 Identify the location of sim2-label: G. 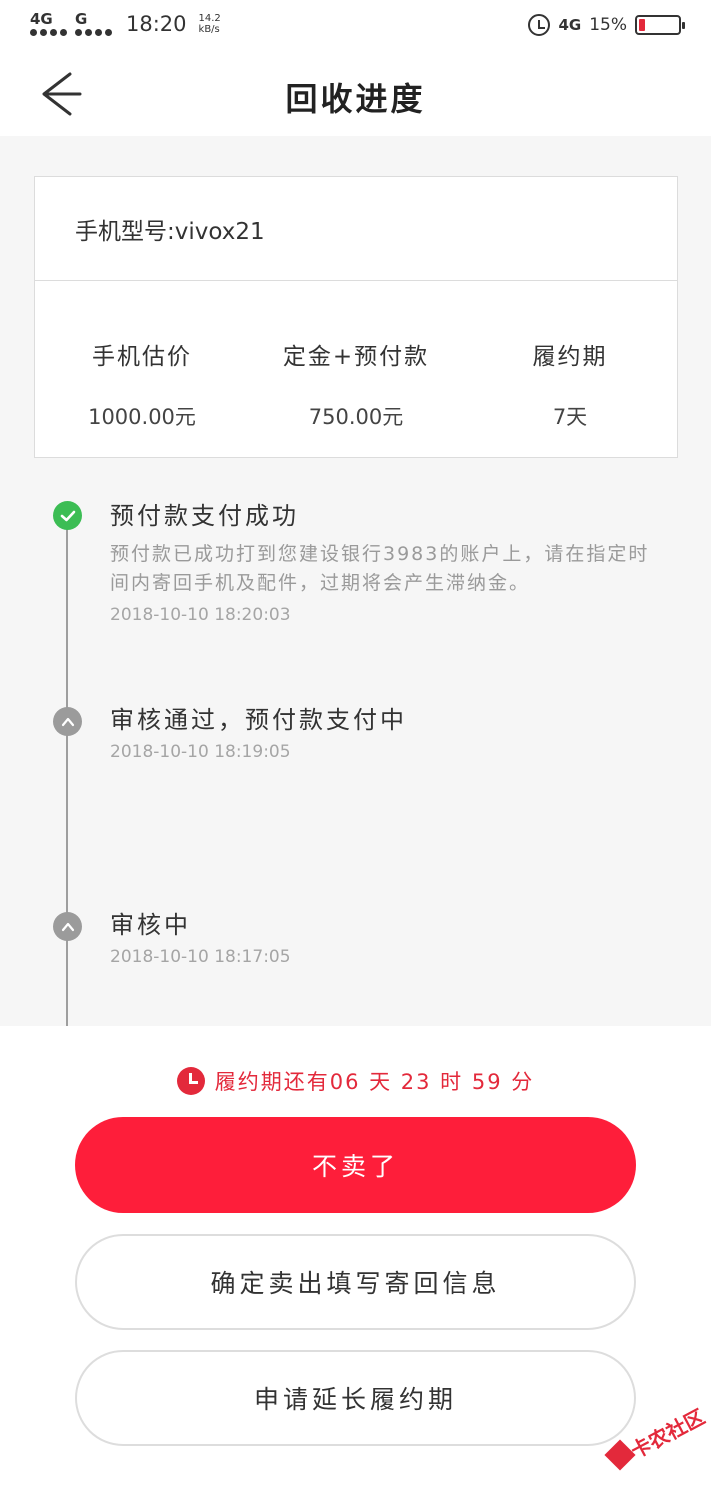
(81, 19).